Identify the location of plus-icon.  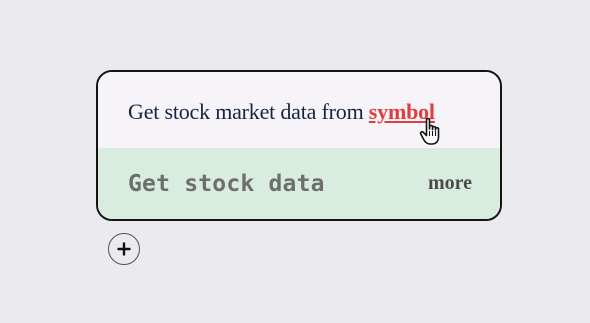
(124, 249).